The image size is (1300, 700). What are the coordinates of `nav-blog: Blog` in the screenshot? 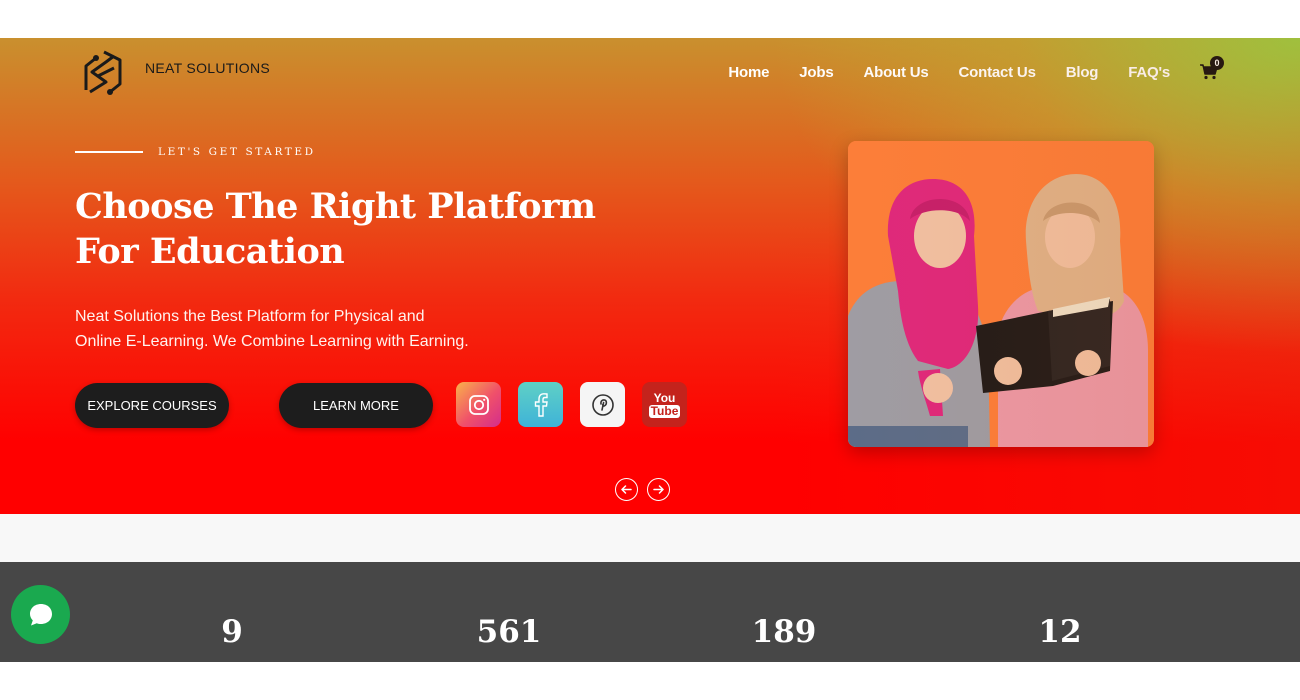 It's located at (1082, 72).